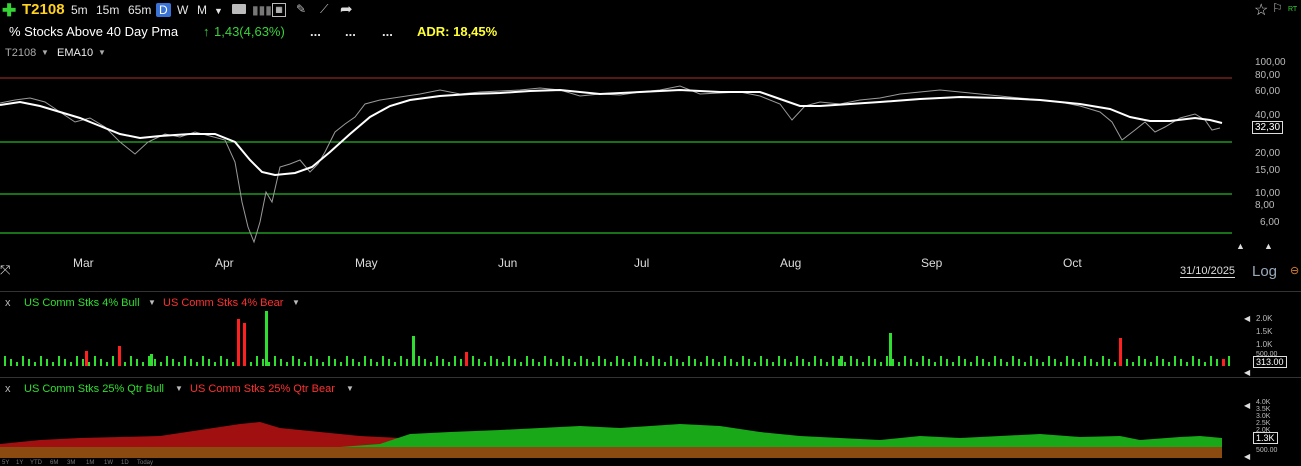 This screenshot has width=1301, height=466. Describe the element at coordinates (79, 10) in the screenshot. I see `timeframe-5m: 5m` at that location.